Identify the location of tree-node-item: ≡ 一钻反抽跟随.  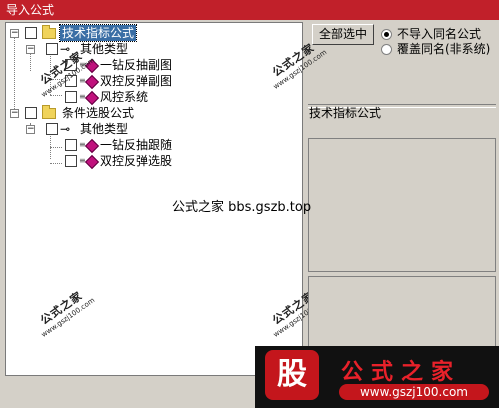
(154, 145).